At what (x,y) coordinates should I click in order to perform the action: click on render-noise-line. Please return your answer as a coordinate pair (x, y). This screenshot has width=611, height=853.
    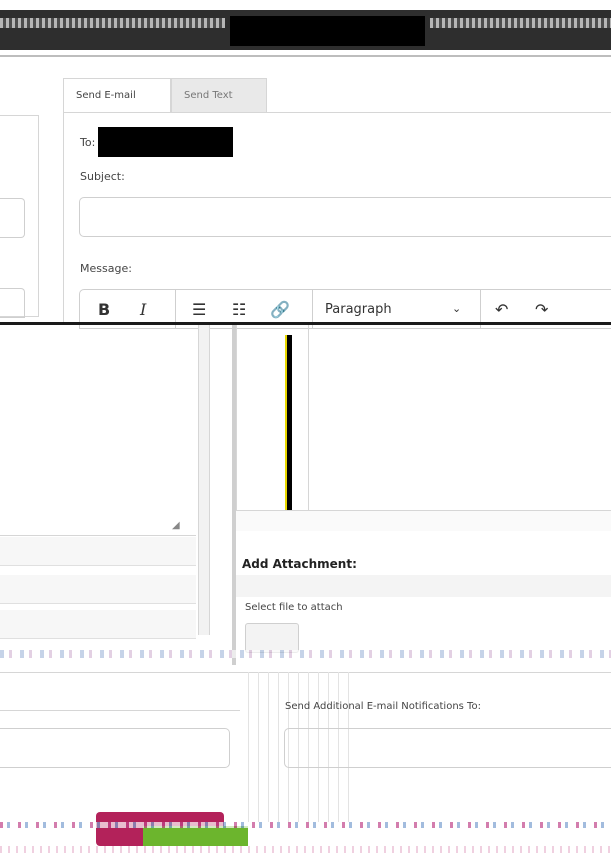
    Looking at the image, I should click on (305, 654).